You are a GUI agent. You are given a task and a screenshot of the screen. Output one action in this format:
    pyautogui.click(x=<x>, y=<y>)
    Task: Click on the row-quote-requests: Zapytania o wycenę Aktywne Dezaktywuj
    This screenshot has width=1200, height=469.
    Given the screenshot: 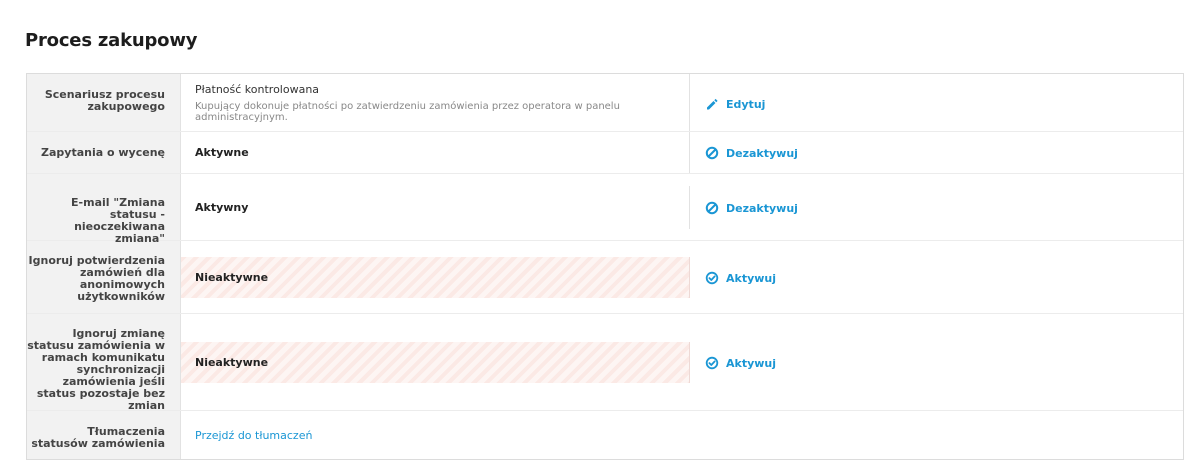 What is the action you would take?
    pyautogui.click(x=605, y=153)
    